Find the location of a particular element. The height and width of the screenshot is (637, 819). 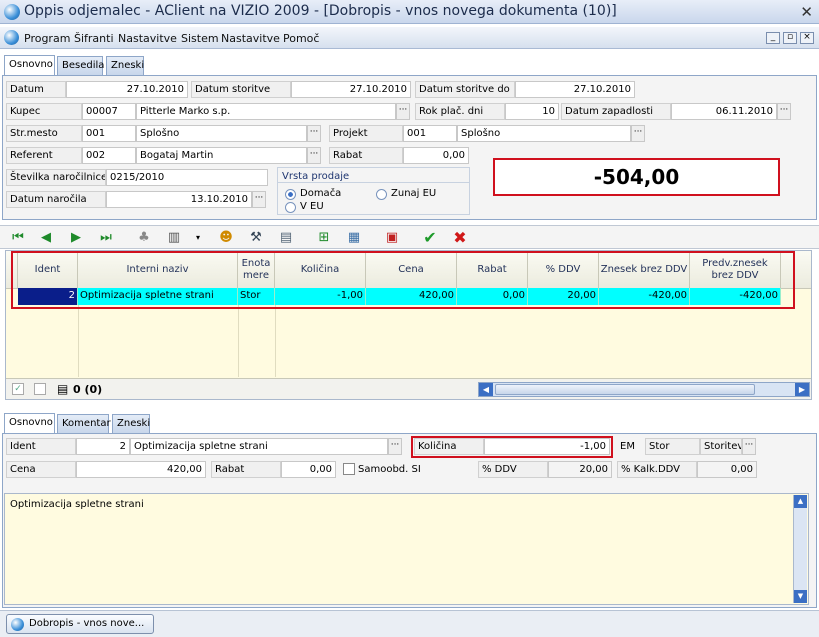

prev-record-icon: ◀ is located at coordinates (46, 238).